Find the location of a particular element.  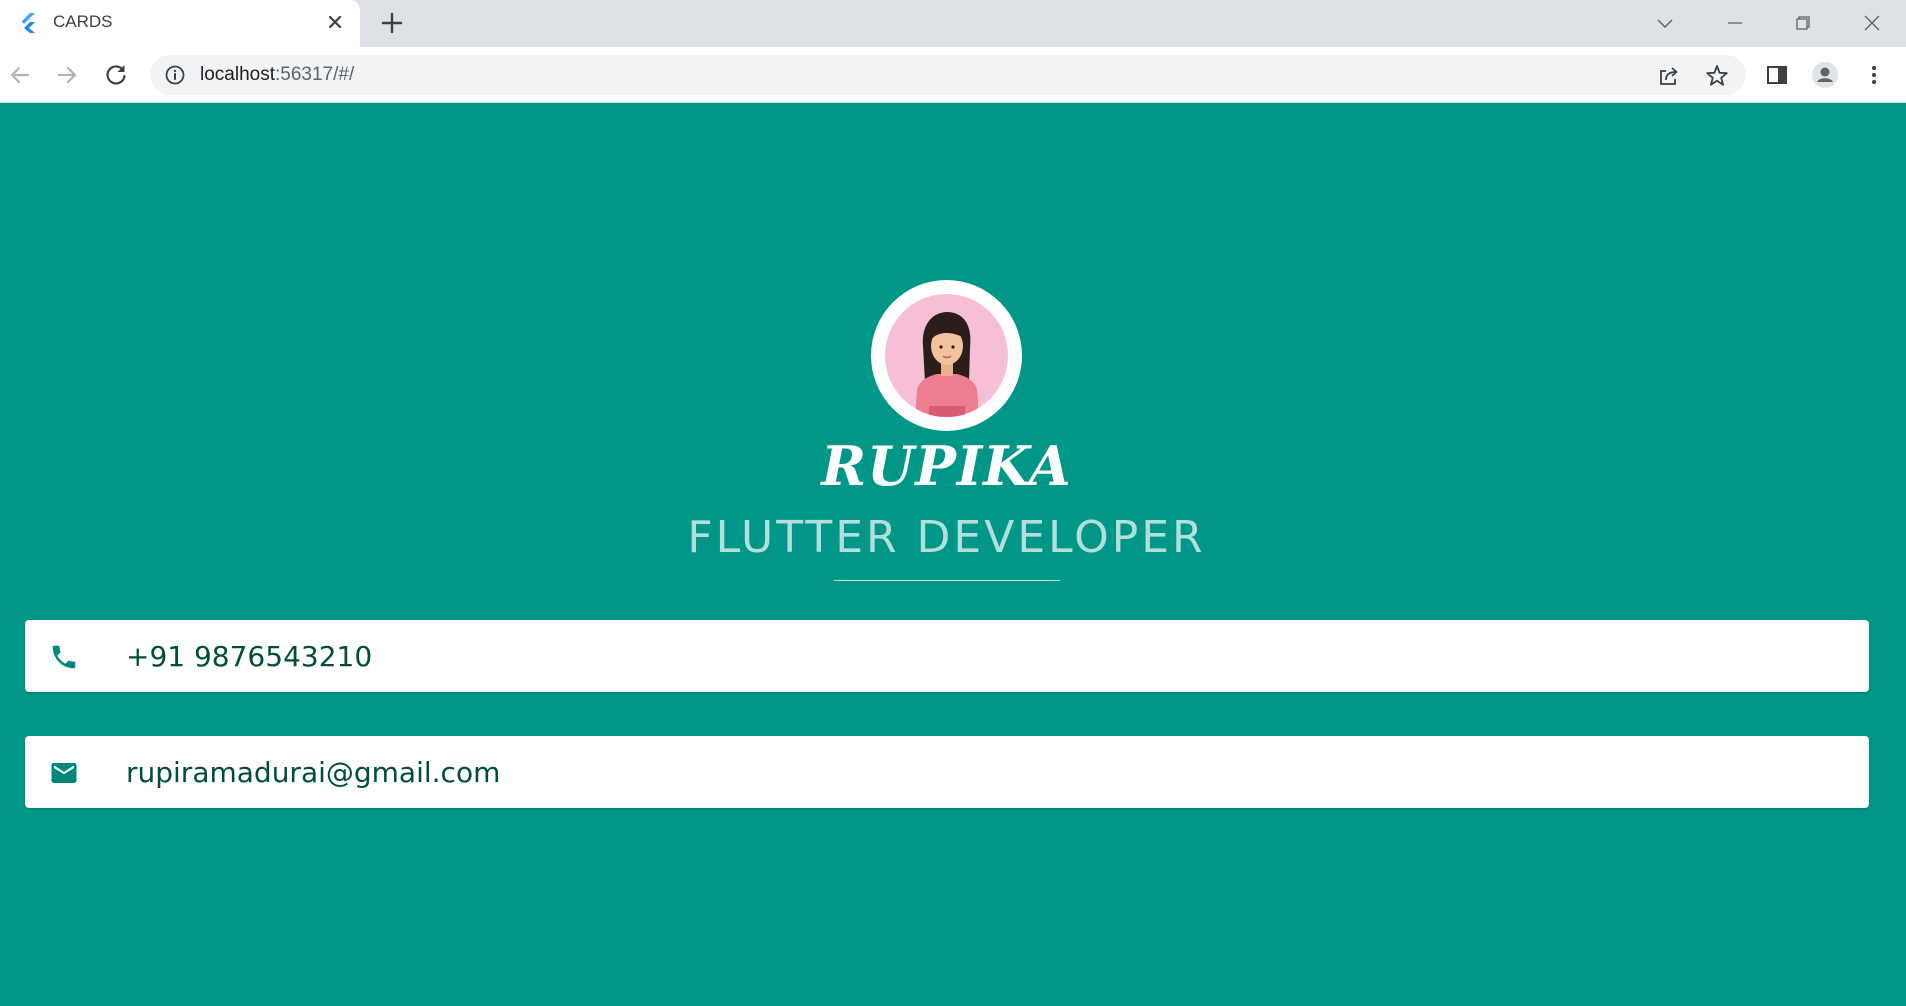

flutter-icon is located at coordinates (28, 23).